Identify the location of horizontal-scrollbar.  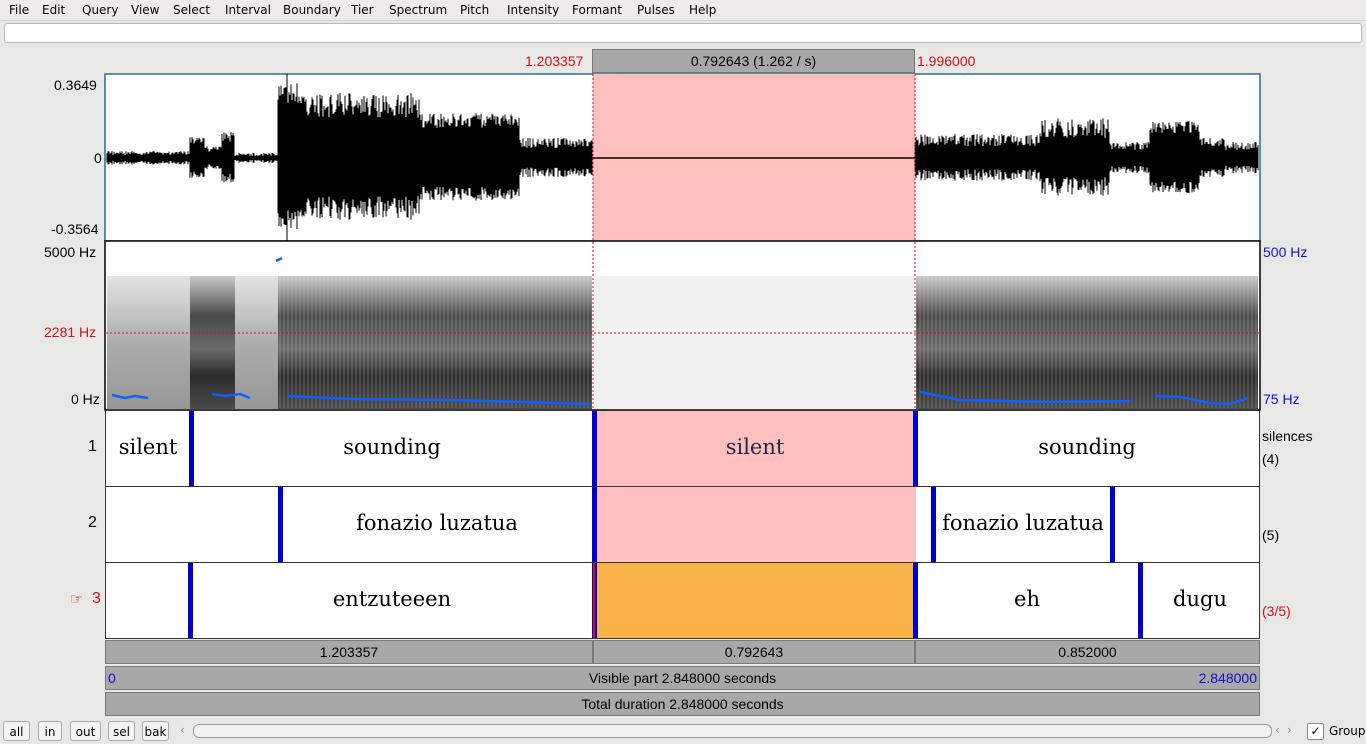
(732, 731).